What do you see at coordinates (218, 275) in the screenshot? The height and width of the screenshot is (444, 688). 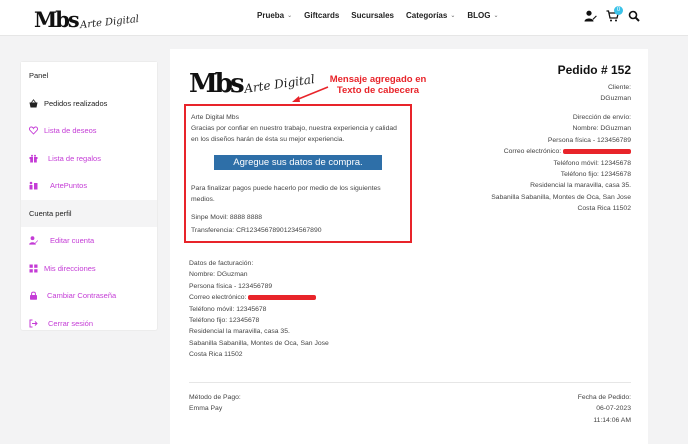 I see `billing-name: Nombre: DGuzman` at bounding box center [218, 275].